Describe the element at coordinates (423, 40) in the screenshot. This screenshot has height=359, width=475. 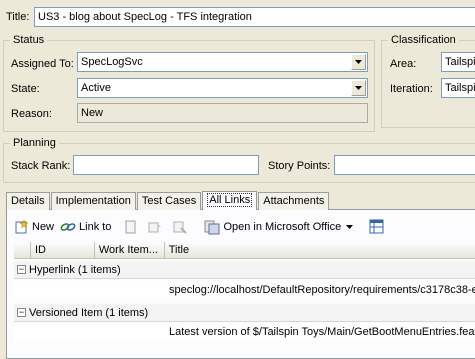
I see `classification-heading: Classification` at that location.